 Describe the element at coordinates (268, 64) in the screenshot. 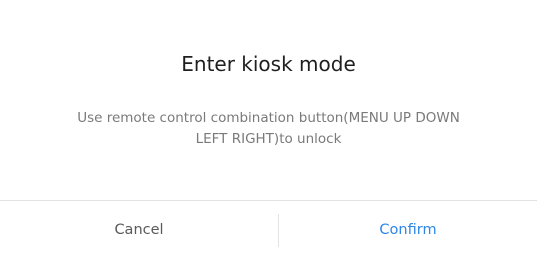

I see `dialog-title: Enter kiosk mode` at that location.